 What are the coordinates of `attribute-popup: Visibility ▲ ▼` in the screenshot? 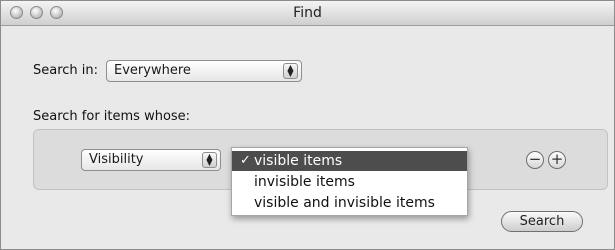 It's located at (151, 160).